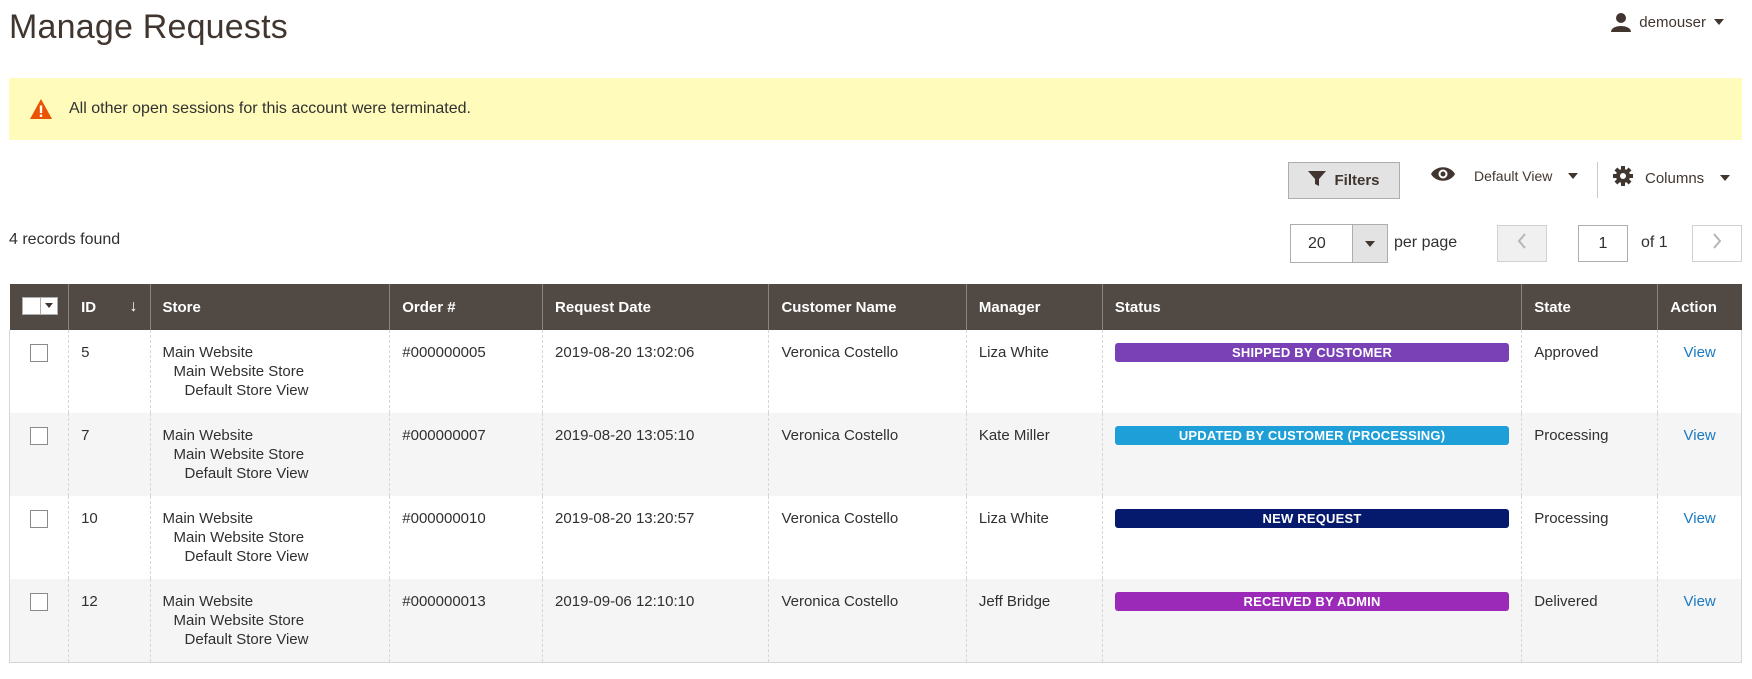 Image resolution: width=1752 pixels, height=679 pixels. What do you see at coordinates (655, 454) in the screenshot?
I see `cell-request-date: 2019-08-20 13:05:10` at bounding box center [655, 454].